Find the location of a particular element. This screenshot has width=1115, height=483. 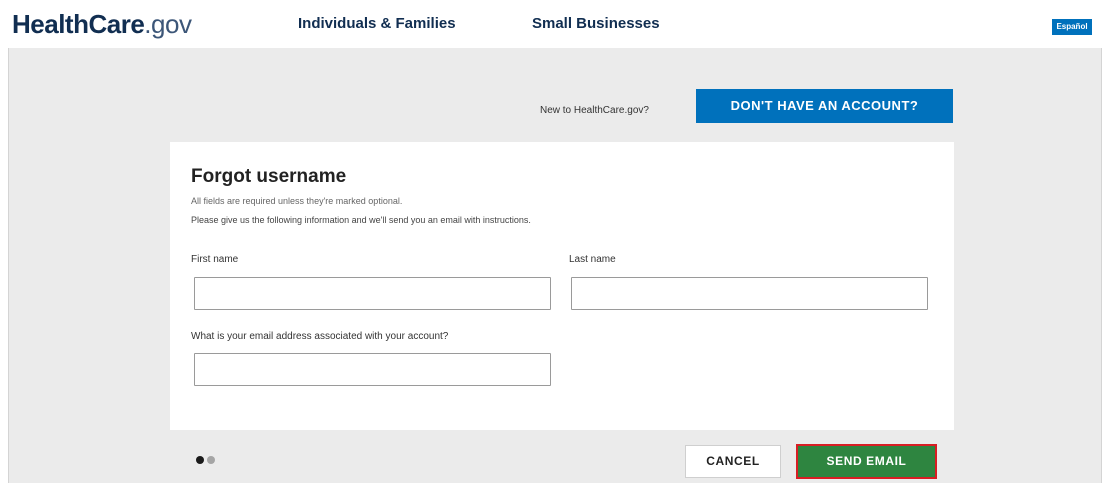

nav-small-businesses: Small Businesses is located at coordinates (596, 23).